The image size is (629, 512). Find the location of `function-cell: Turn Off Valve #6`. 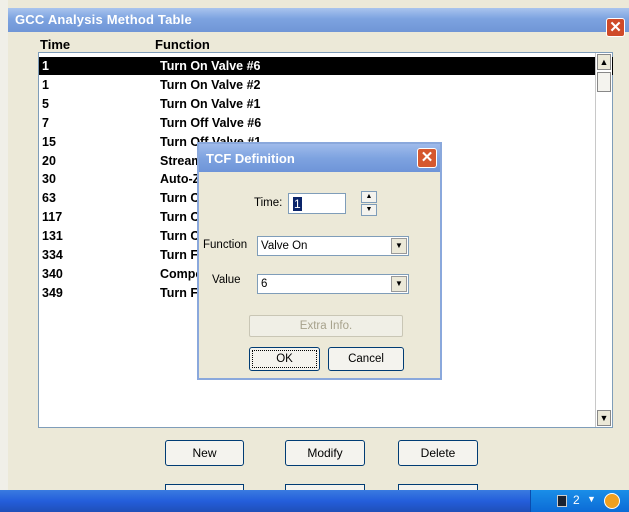

function-cell: Turn Off Valve #6 is located at coordinates (211, 122).